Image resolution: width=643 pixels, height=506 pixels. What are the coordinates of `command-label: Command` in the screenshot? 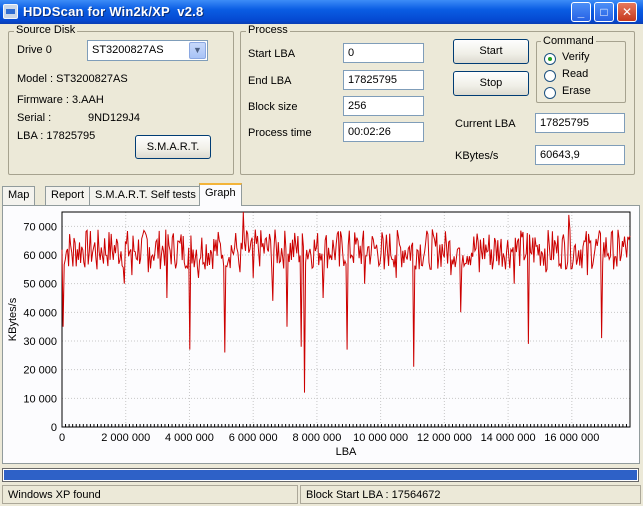 It's located at (568, 41).